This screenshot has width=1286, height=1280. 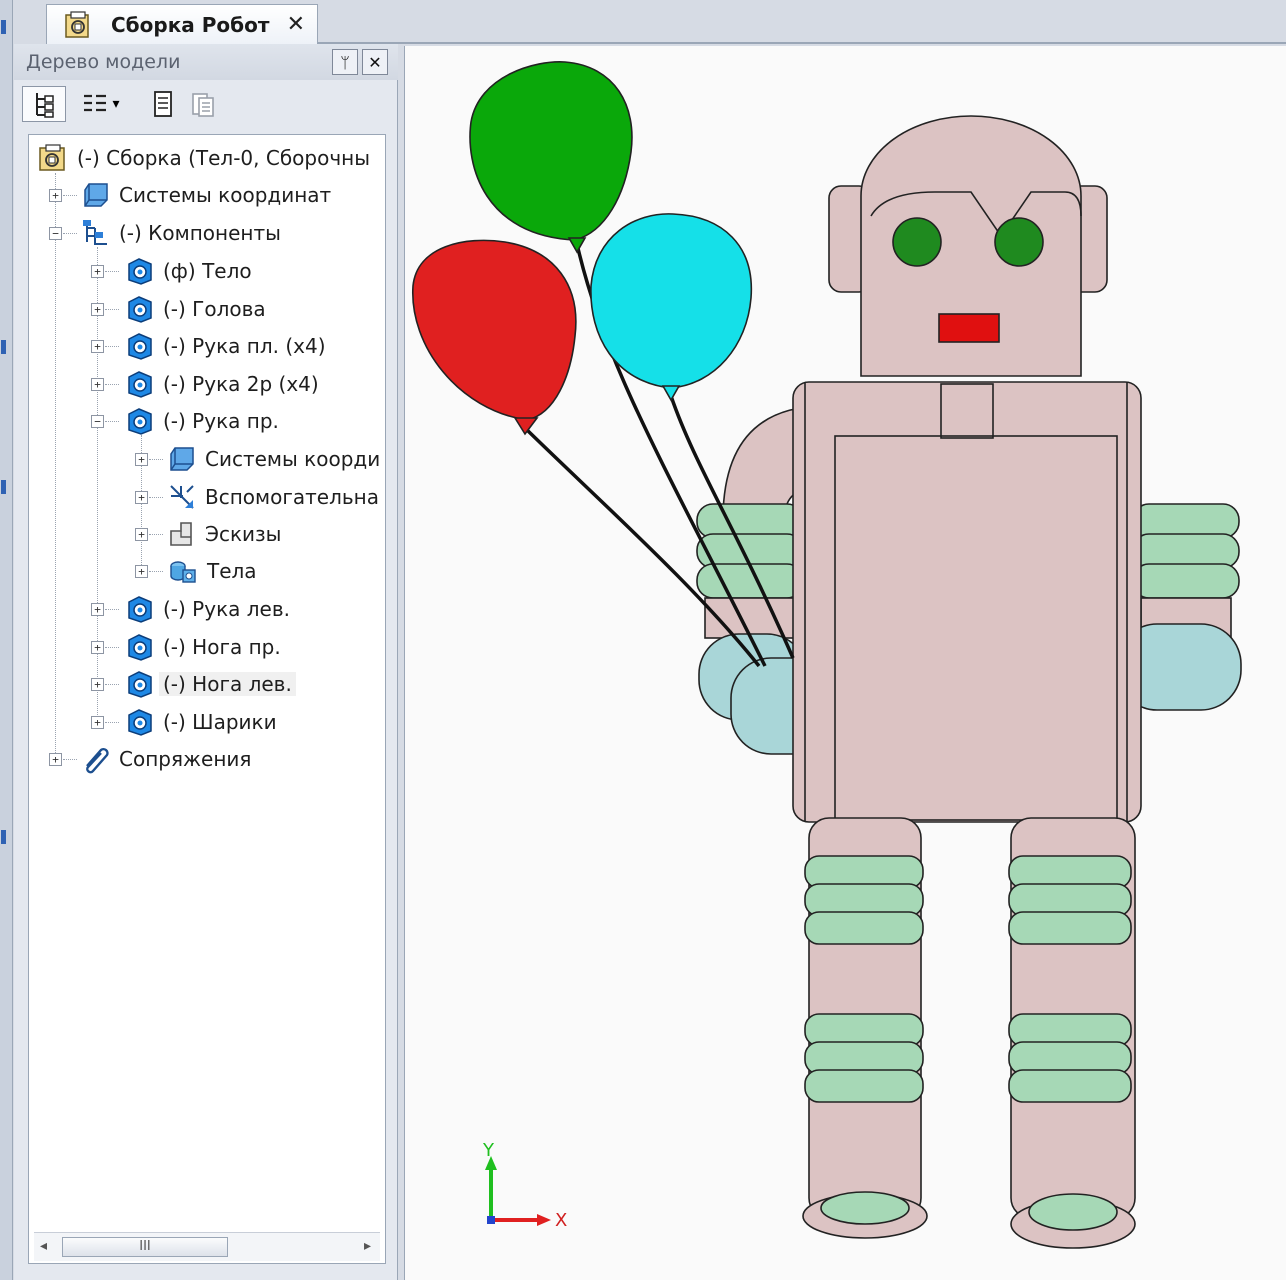 I want to click on panel-toolbar: ▾, so click(x=206, y=104).